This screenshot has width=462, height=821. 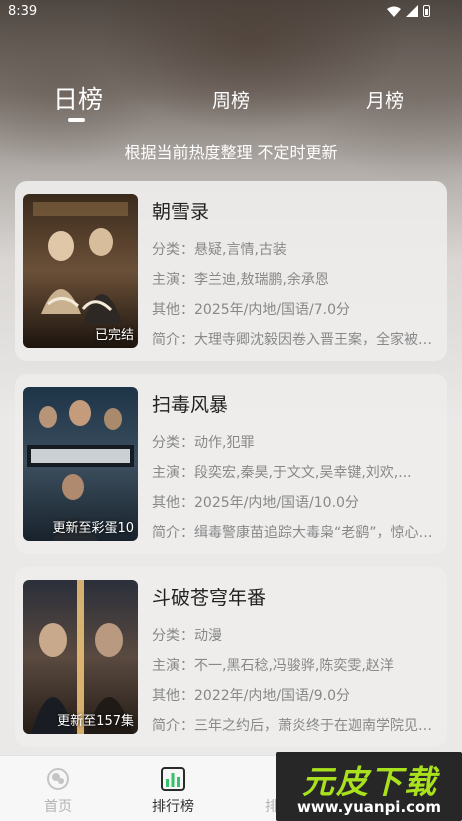 What do you see at coordinates (231, 13) in the screenshot?
I see `status-bar: 8:39` at bounding box center [231, 13].